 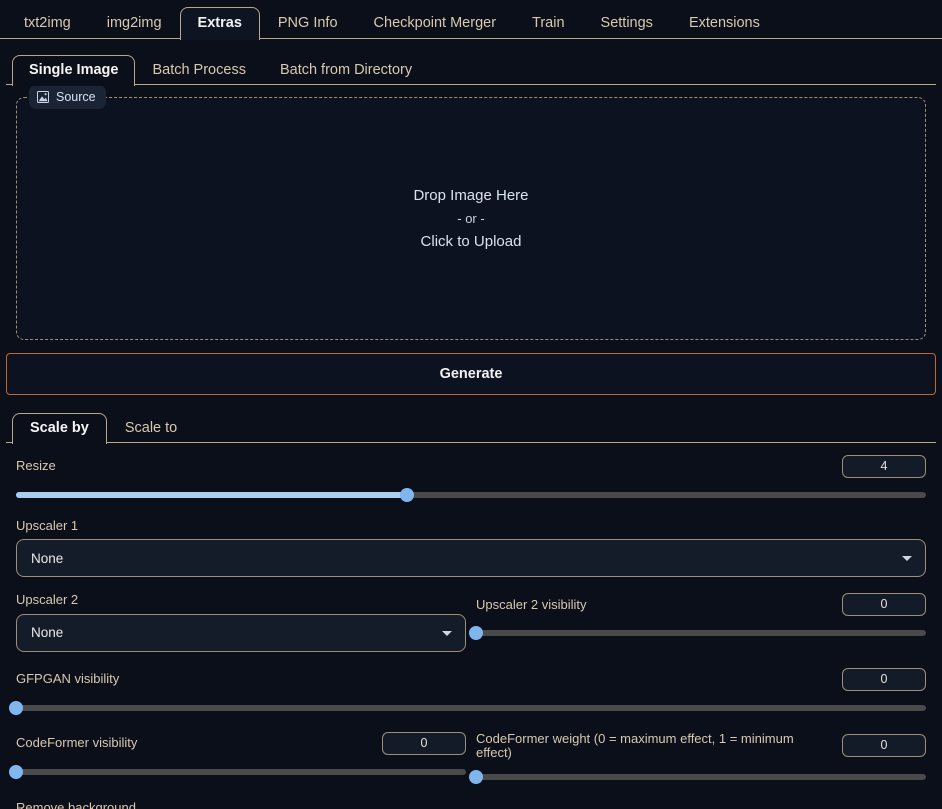 What do you see at coordinates (701, 633) in the screenshot?
I see `upscaler2-visibility-track` at bounding box center [701, 633].